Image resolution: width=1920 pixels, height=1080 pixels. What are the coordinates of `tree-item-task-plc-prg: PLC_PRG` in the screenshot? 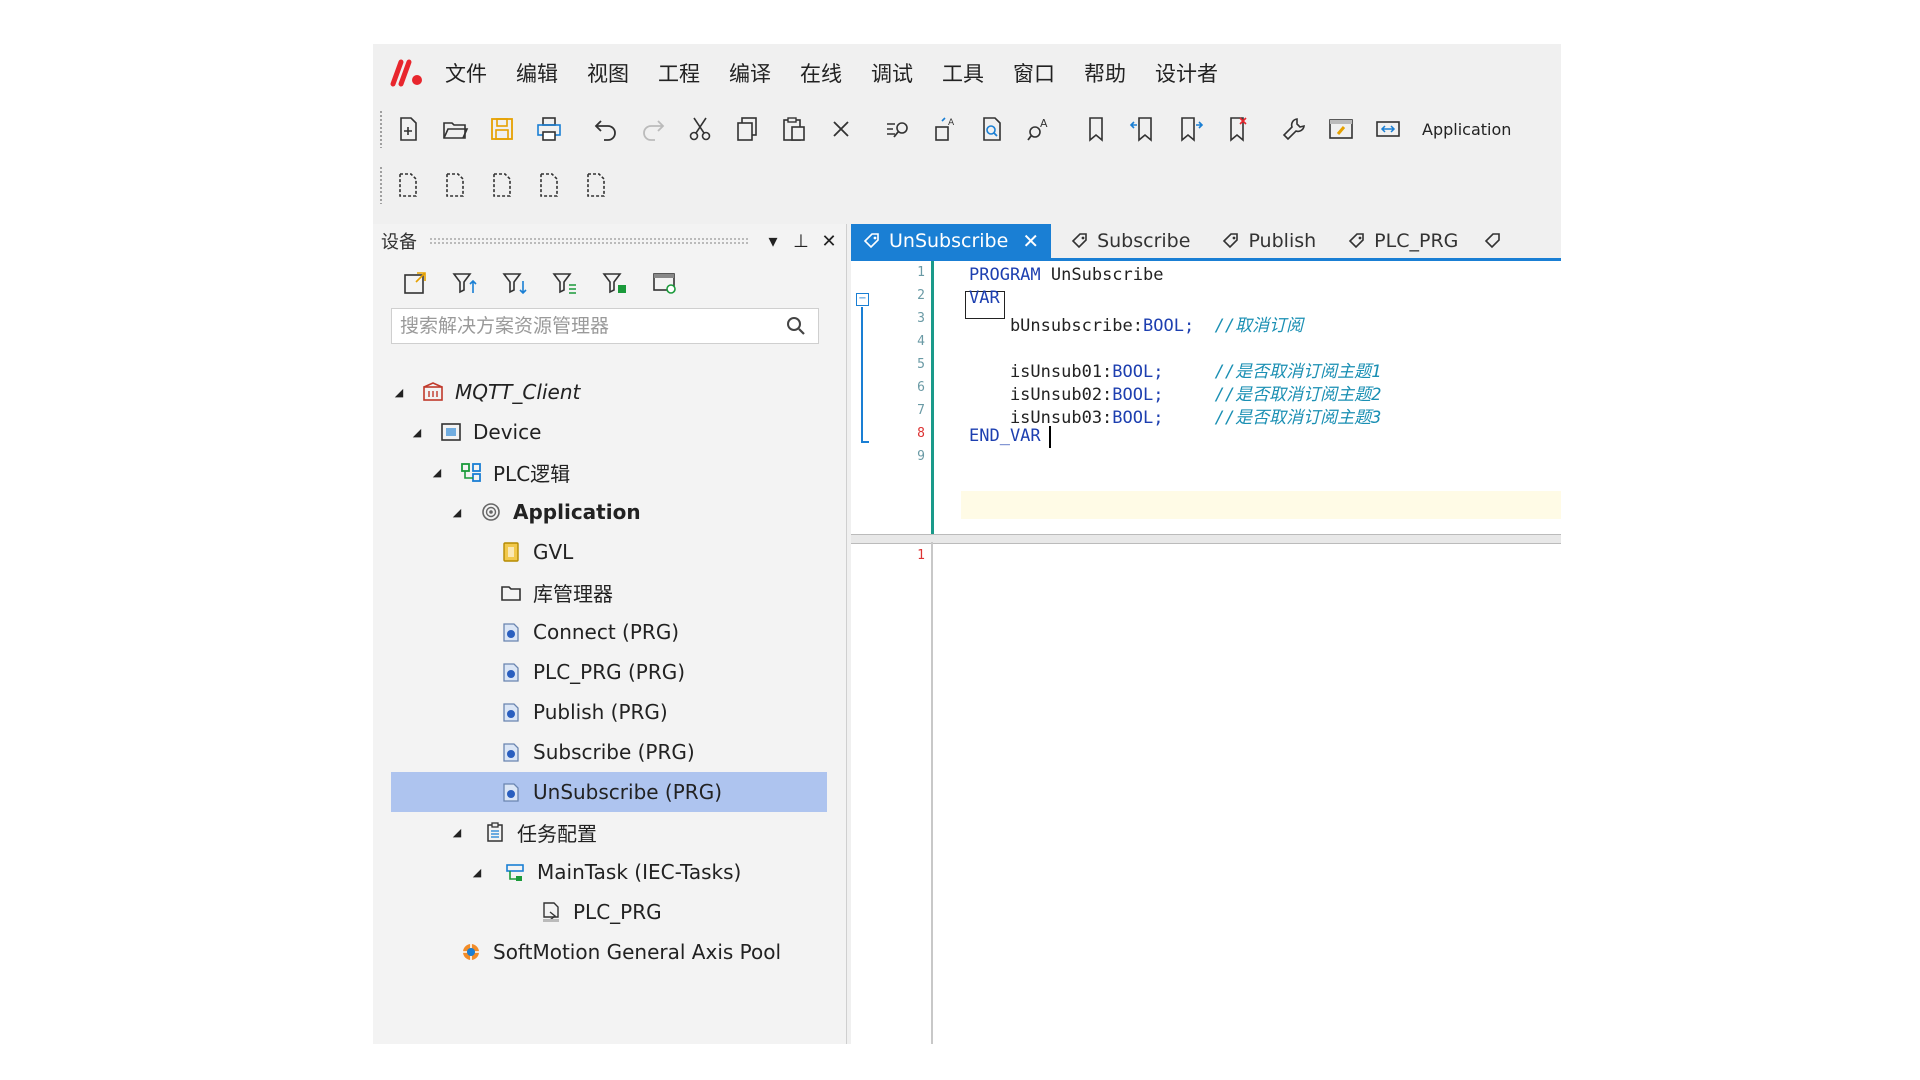 It's located at (609, 912).